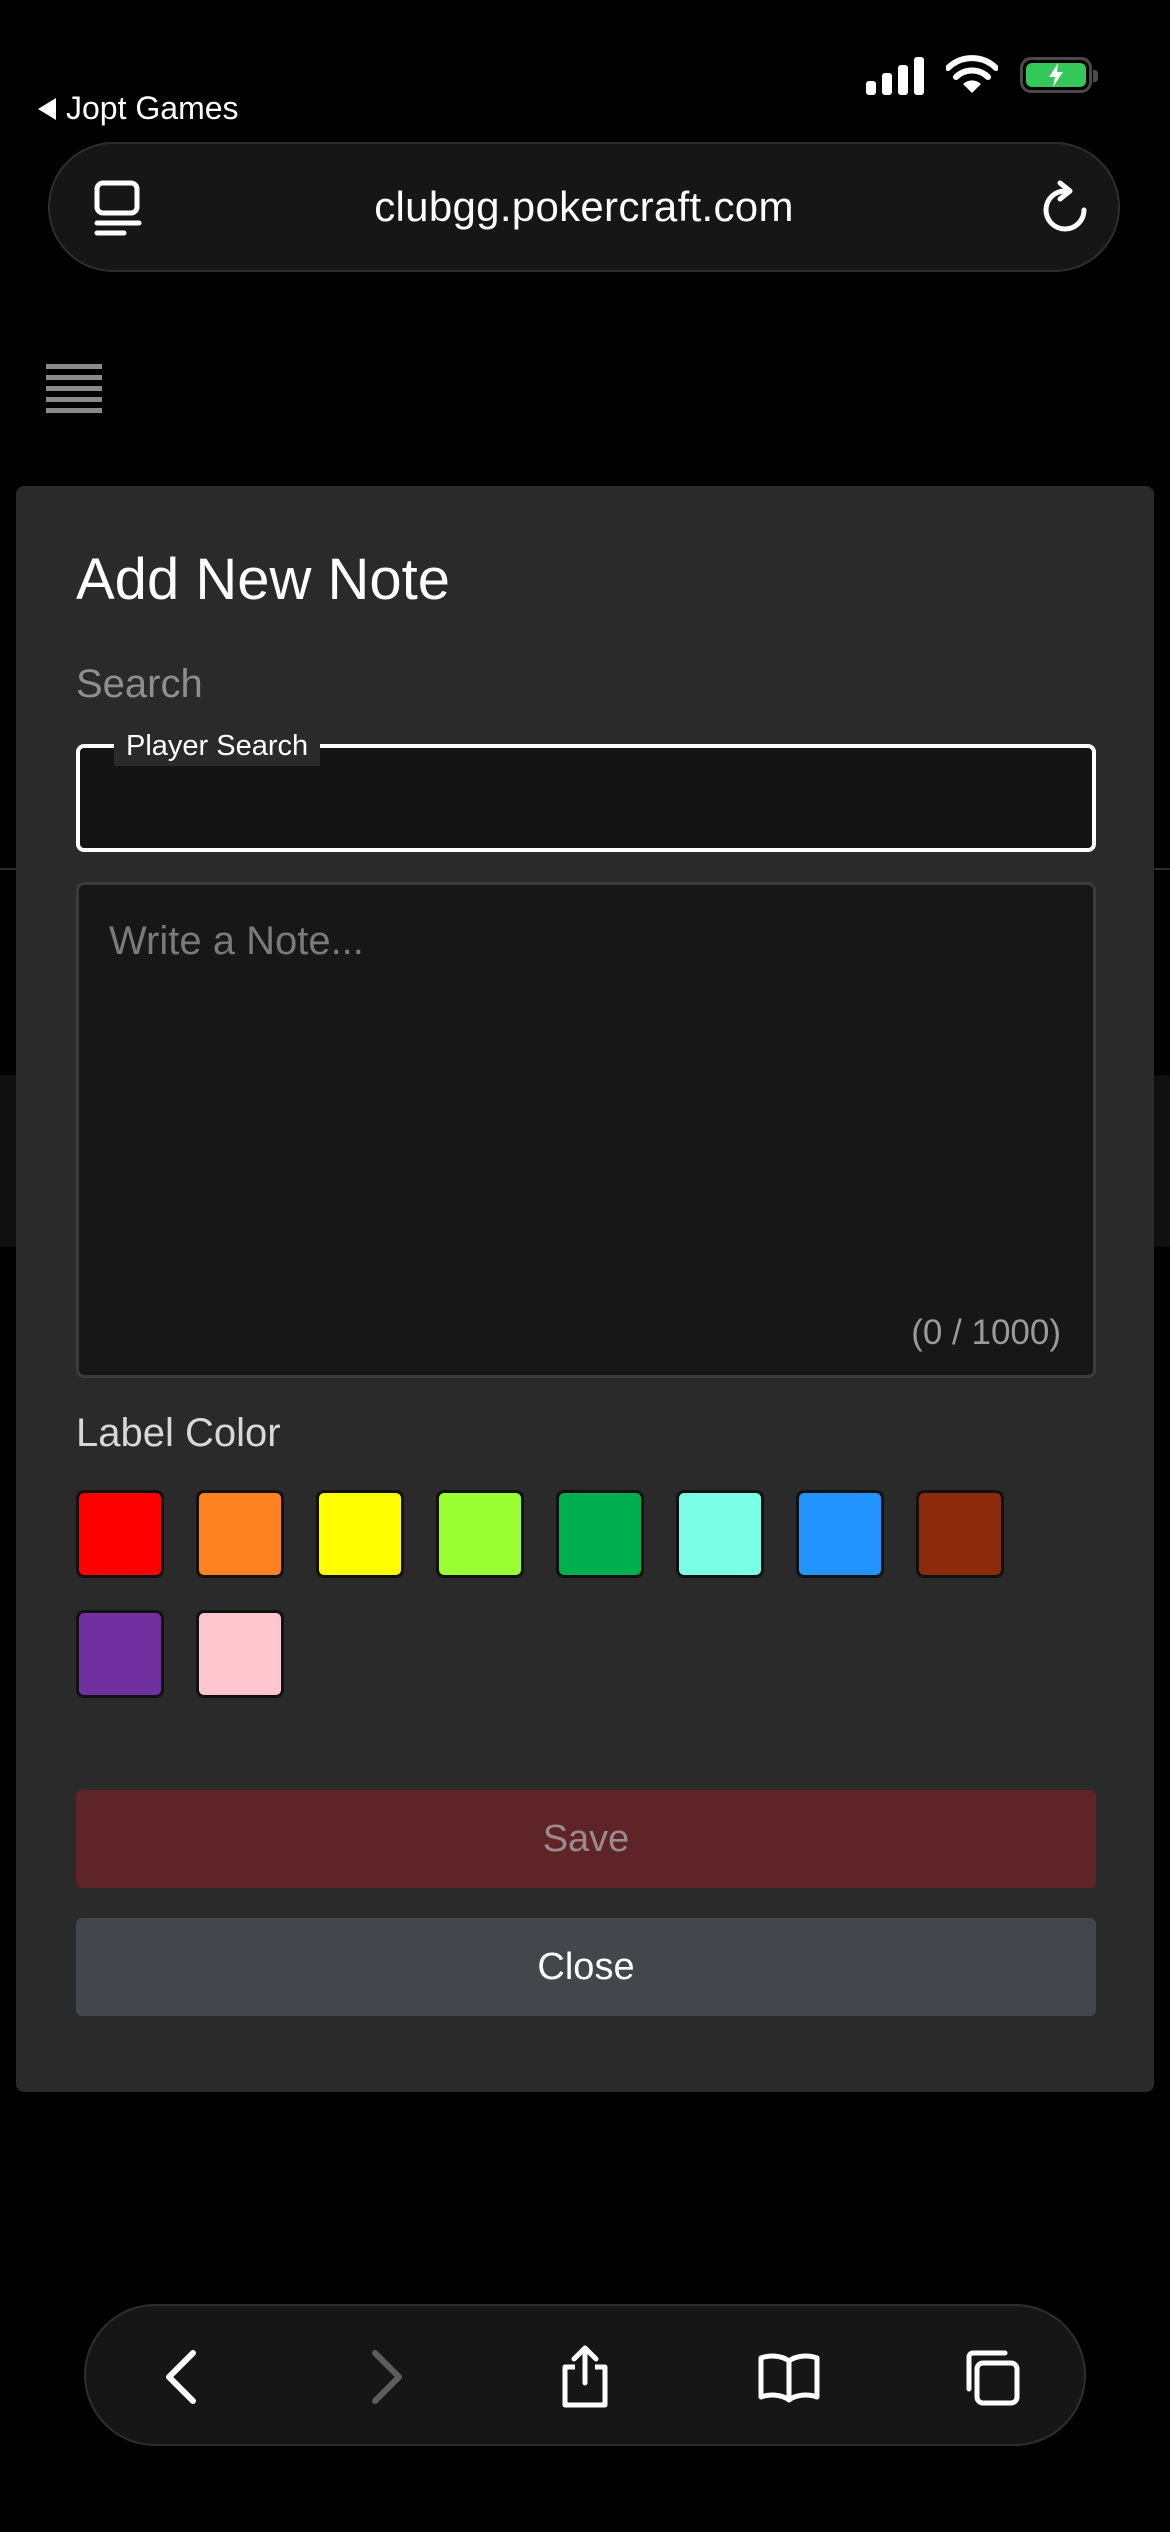 Image resolution: width=1170 pixels, height=2532 pixels. What do you see at coordinates (991, 2377) in the screenshot?
I see `tabs-icon` at bounding box center [991, 2377].